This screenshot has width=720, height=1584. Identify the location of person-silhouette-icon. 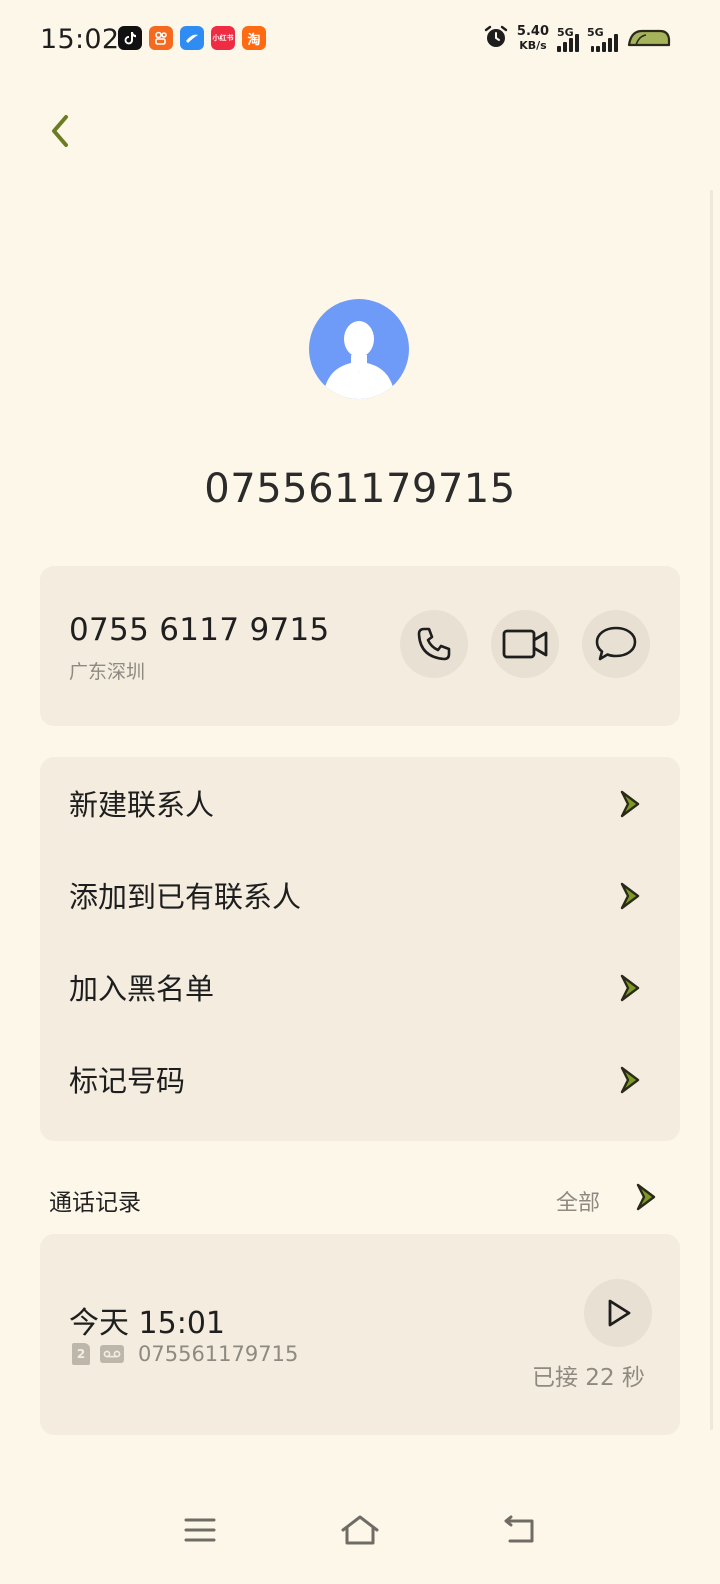
(359, 360).